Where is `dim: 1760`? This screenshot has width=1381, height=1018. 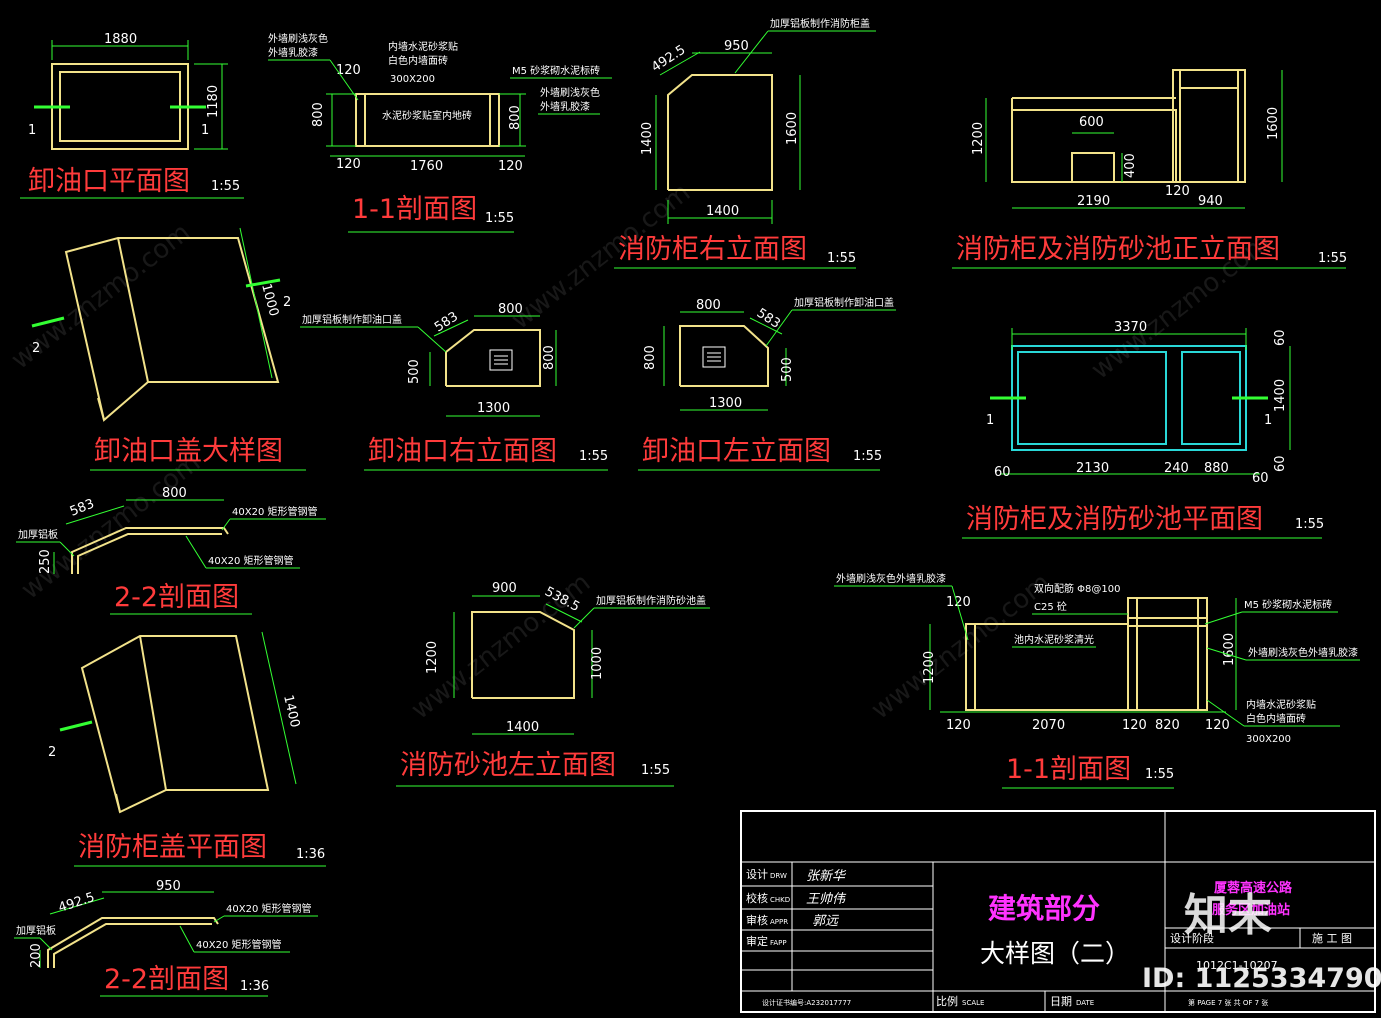 dim: 1760 is located at coordinates (426, 166).